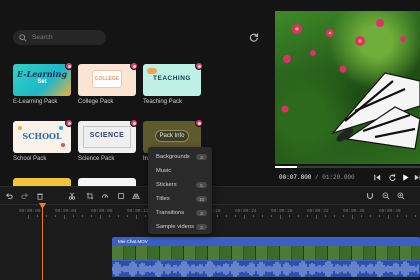  Describe the element at coordinates (61, 128) in the screenshot. I see `thumbnail-decoration` at that location.